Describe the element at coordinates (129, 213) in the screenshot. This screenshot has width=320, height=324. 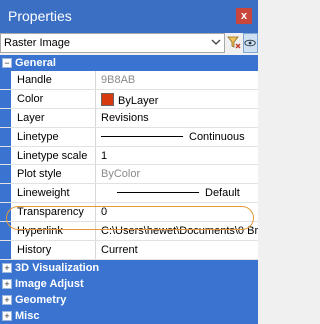
I see `property-row-transparency: Transparency 0` at that location.